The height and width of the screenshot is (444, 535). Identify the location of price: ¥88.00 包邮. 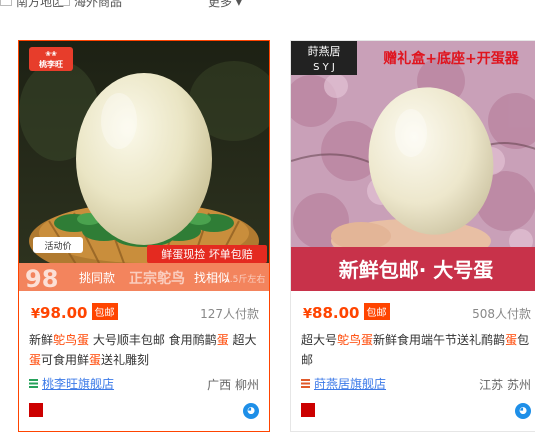
(346, 312).